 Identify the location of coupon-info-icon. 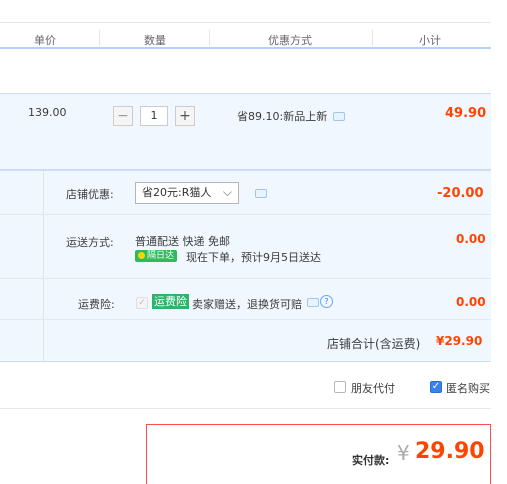
(261, 193).